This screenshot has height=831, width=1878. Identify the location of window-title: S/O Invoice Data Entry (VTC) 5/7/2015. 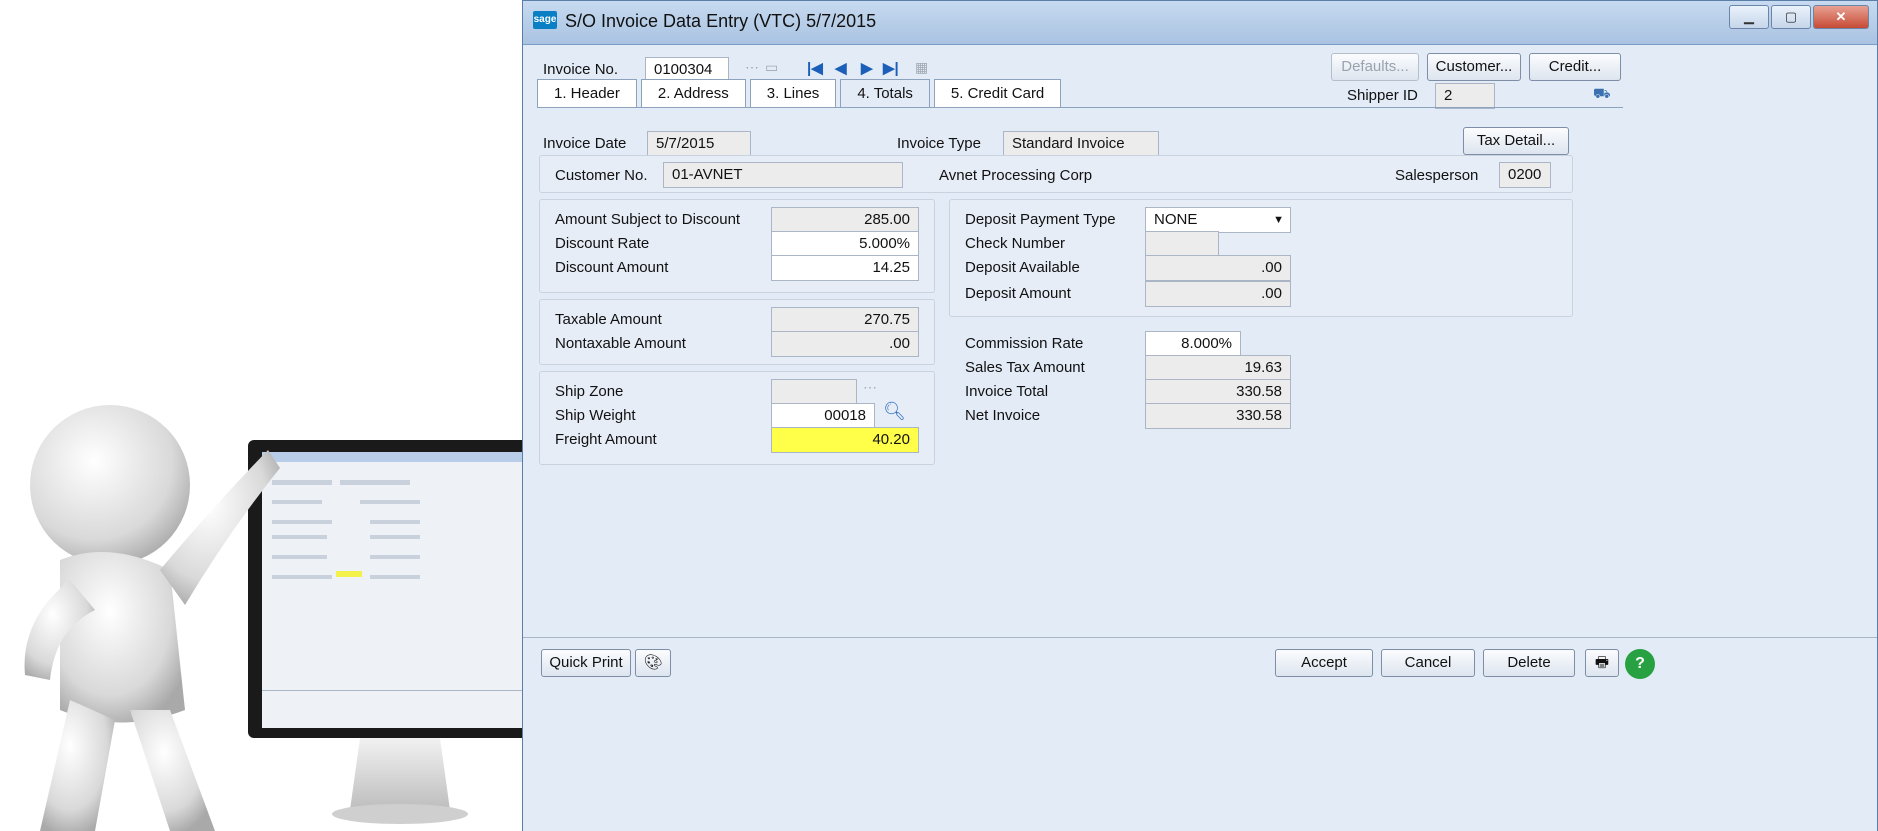
(721, 21).